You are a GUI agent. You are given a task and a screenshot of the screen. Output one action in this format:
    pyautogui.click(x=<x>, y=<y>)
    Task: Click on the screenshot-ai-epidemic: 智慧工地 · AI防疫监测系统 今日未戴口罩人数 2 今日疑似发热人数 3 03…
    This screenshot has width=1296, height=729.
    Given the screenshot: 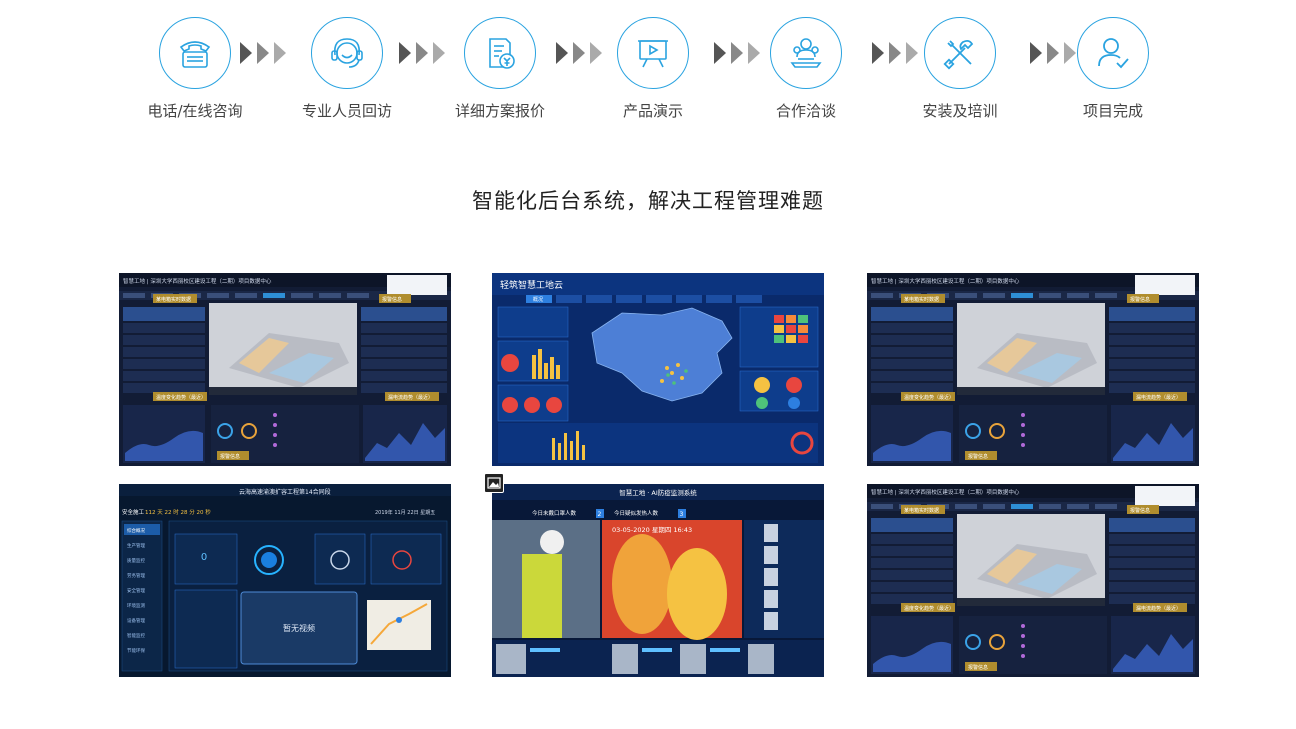 What is the action you would take?
    pyautogui.click(x=658, y=580)
    